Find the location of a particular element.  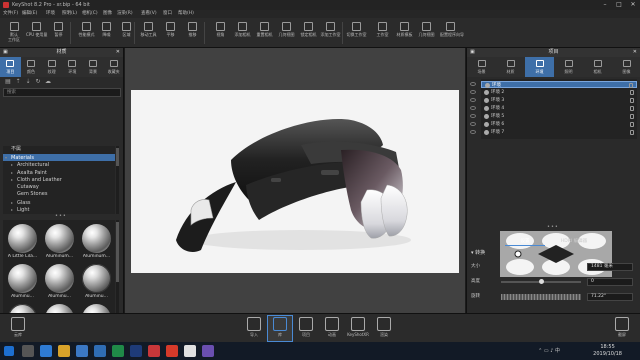

photoshop-icon is located at coordinates (136, 351).